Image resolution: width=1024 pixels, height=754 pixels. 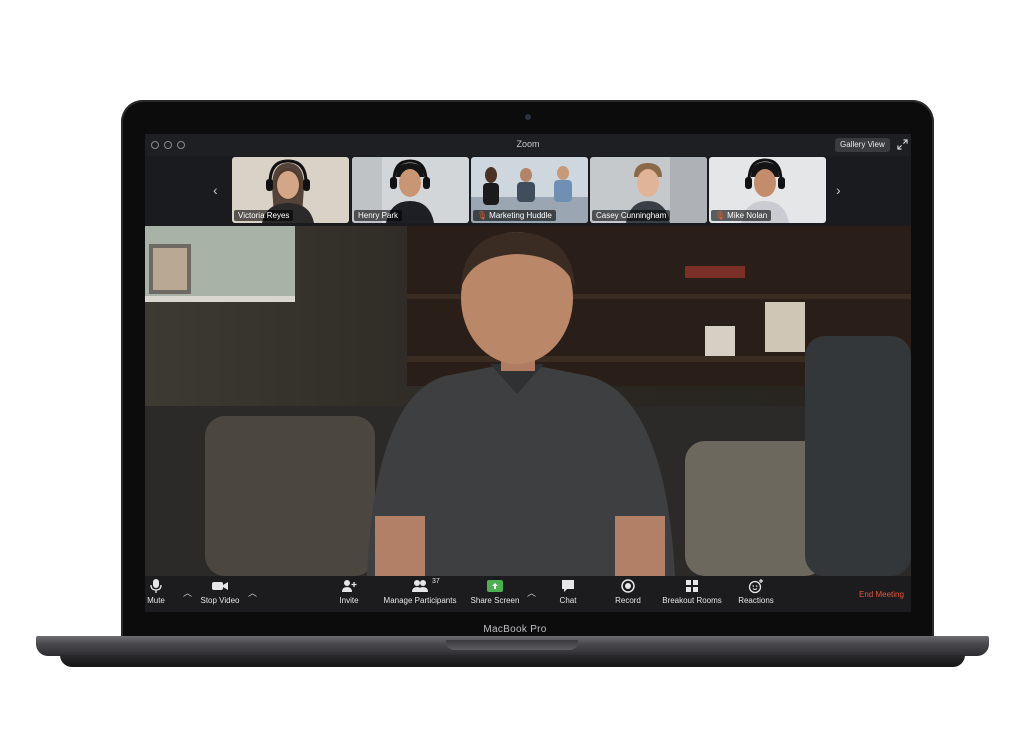 I want to click on fullscreen-icon, so click(x=902, y=144).